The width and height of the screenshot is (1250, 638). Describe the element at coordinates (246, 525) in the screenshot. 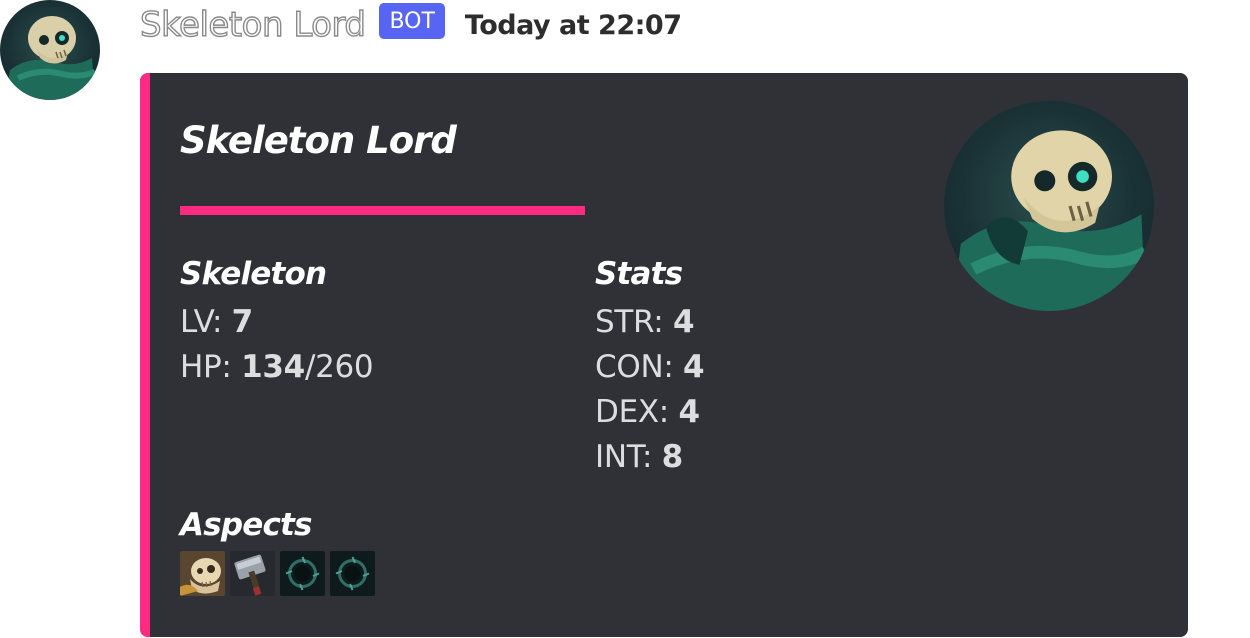

I see `field-name-aspects: Aspects` at that location.